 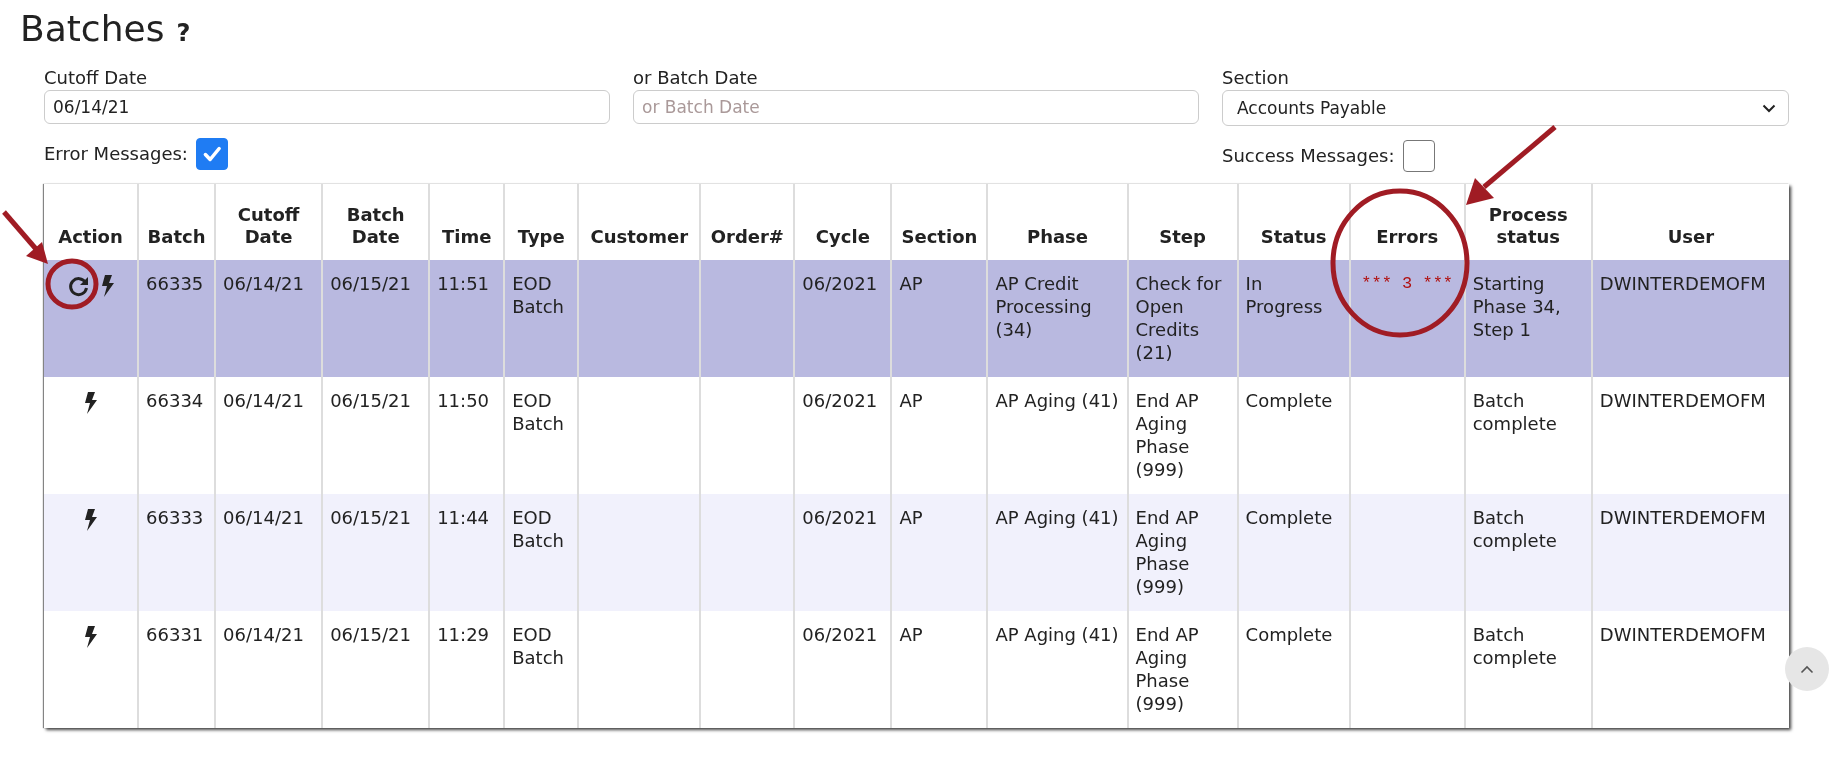 What do you see at coordinates (541, 237) in the screenshot?
I see `column-header: Type` at bounding box center [541, 237].